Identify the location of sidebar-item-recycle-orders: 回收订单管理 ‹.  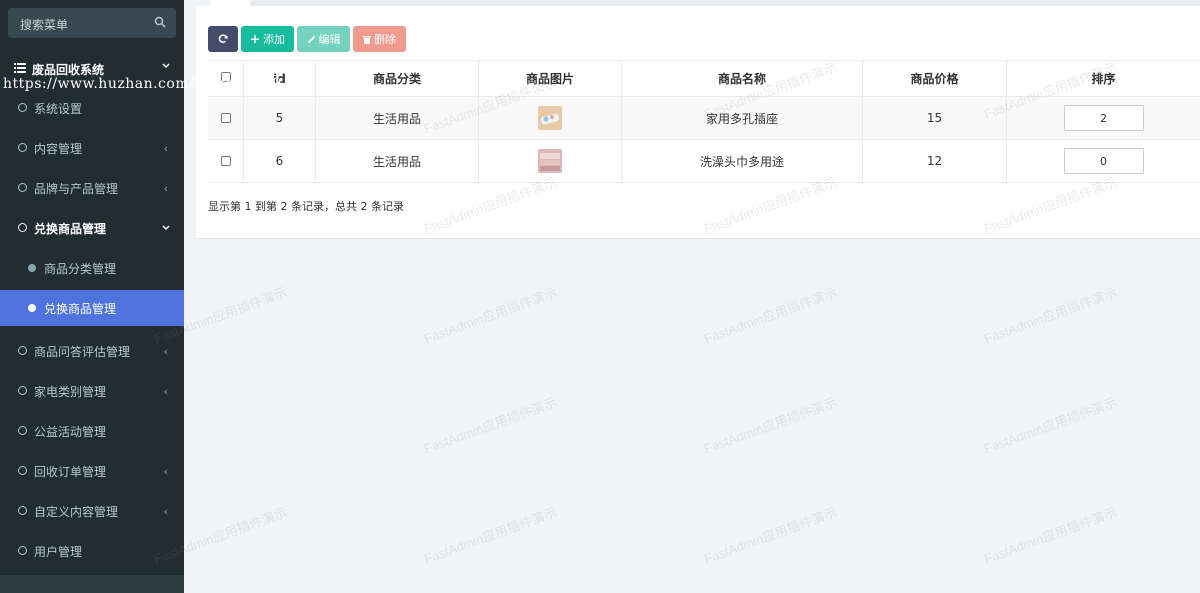
(92, 471).